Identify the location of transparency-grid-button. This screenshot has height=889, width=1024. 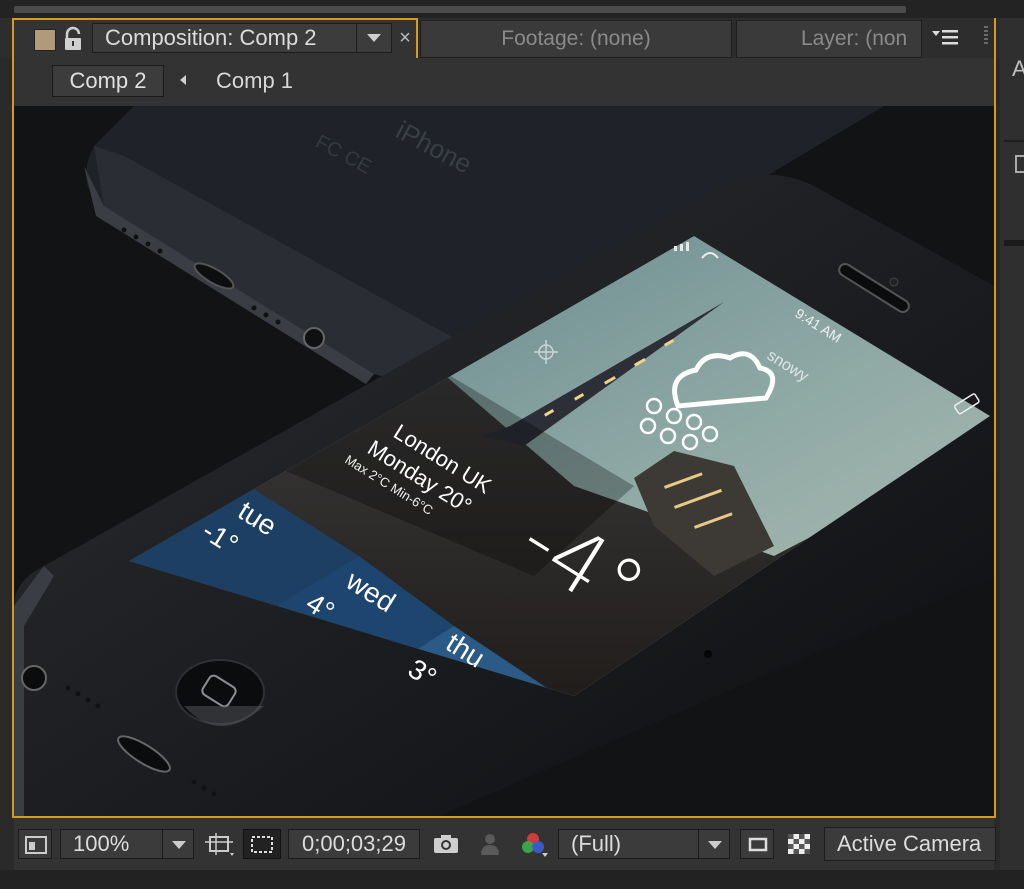
(799, 844).